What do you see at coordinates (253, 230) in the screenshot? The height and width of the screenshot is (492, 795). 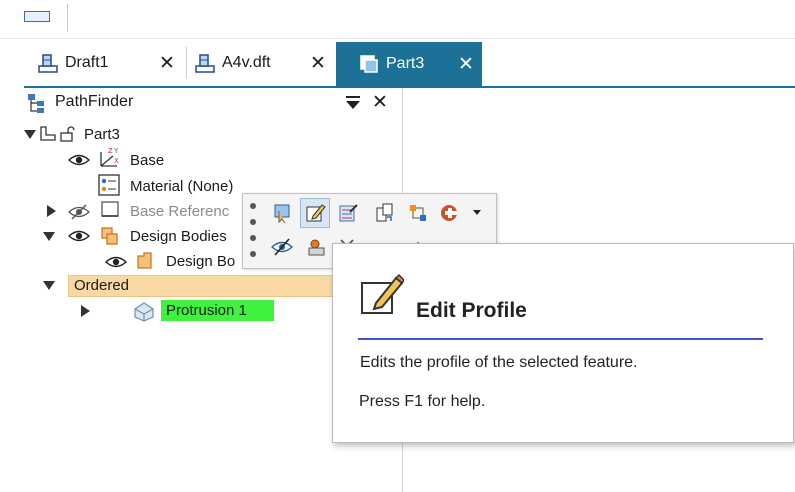 I see `toolbar-grip-handle` at bounding box center [253, 230].